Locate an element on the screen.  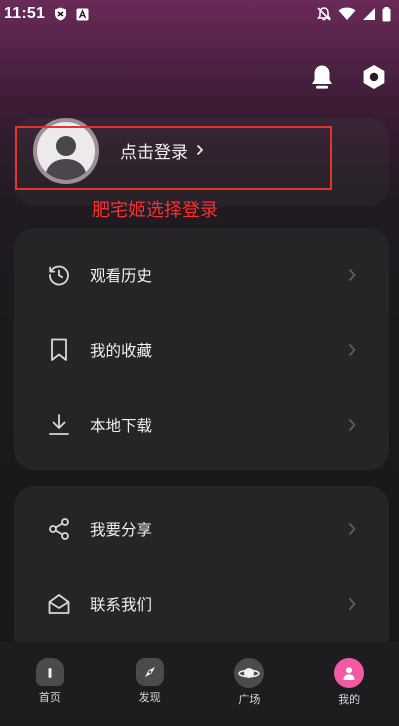
home-icon is located at coordinates (49, 672).